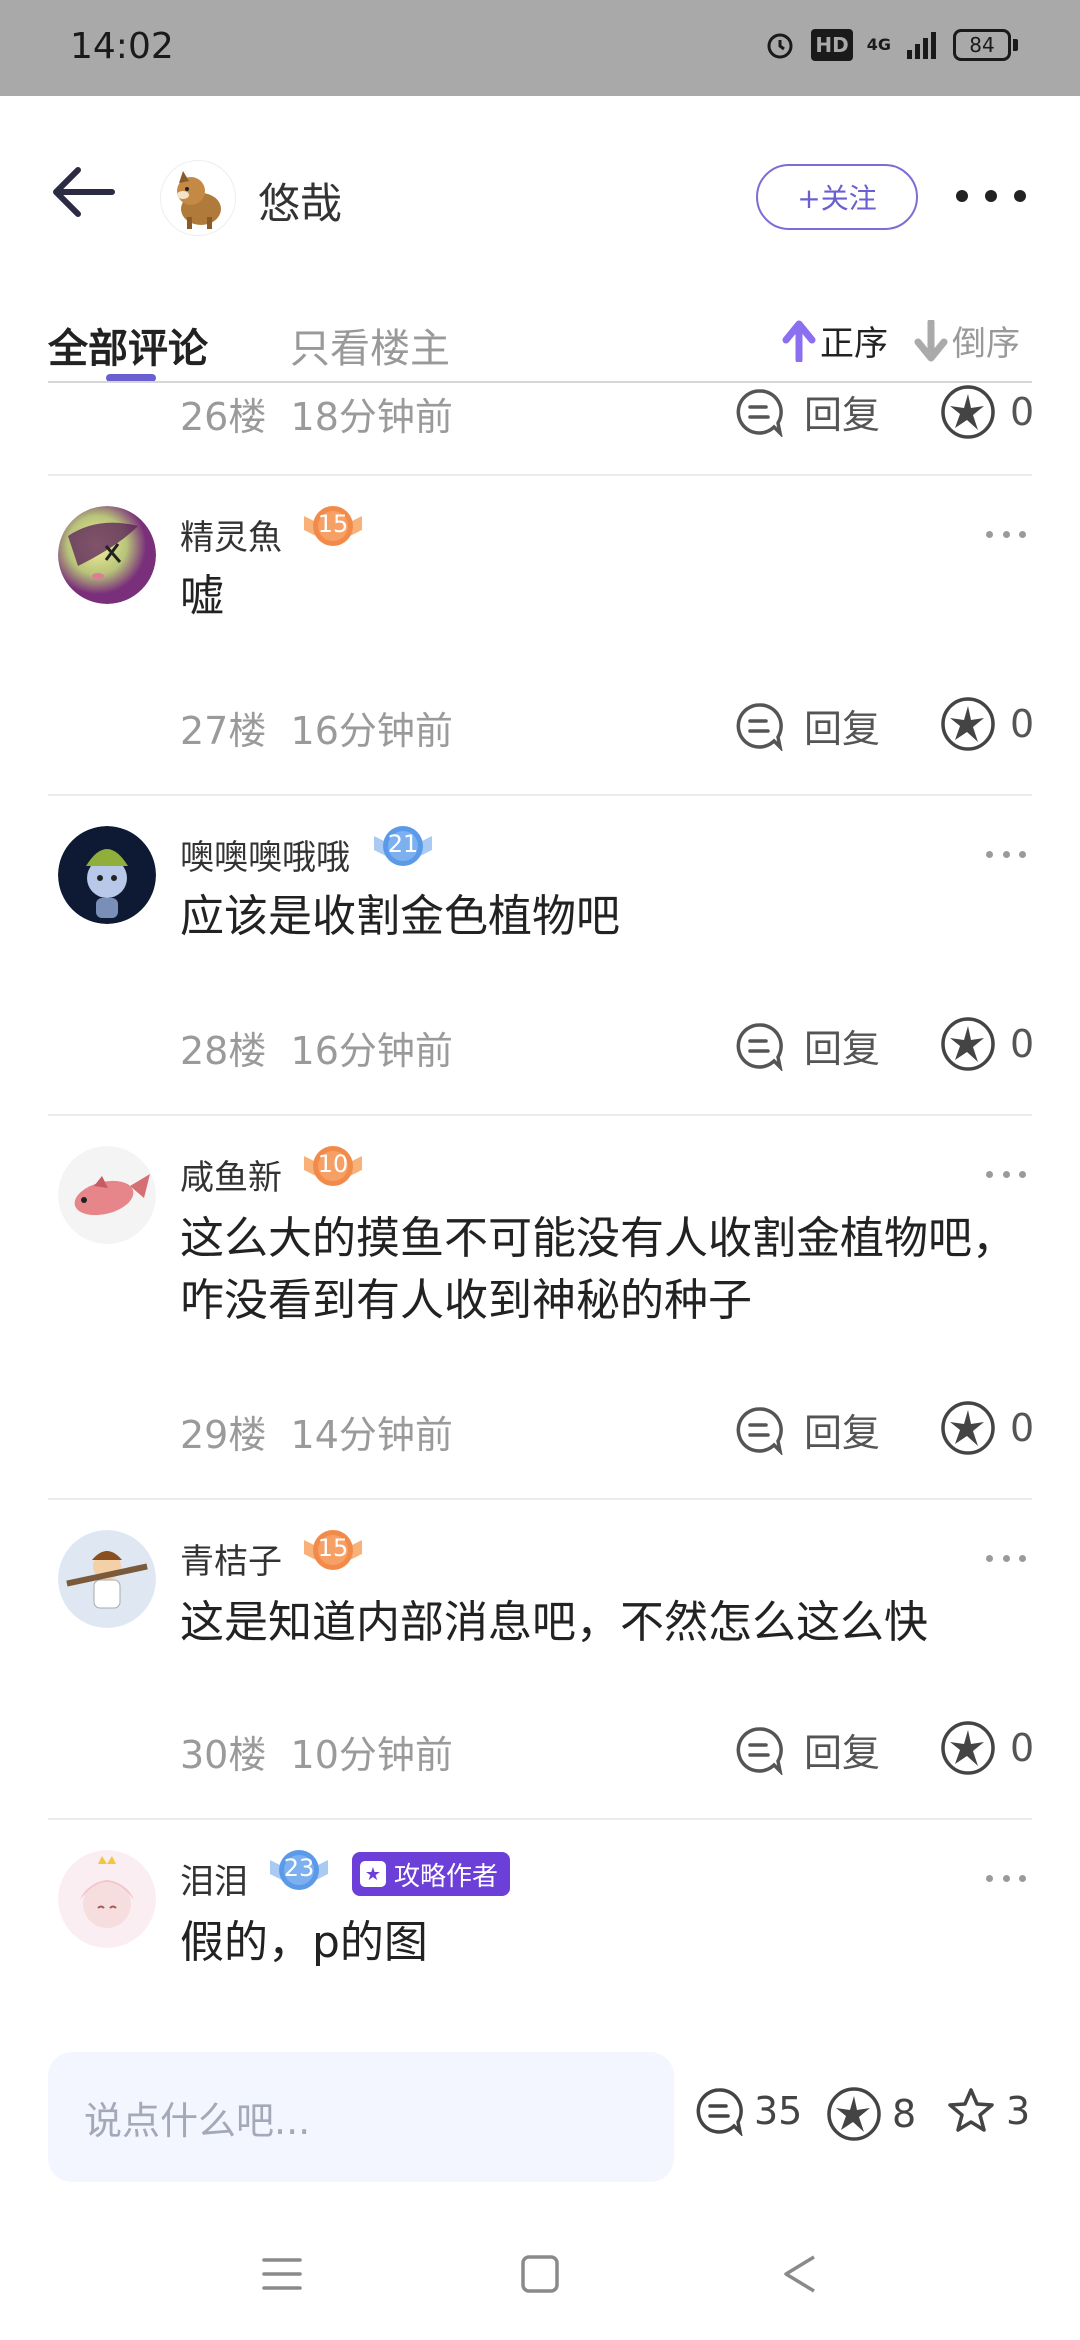 This screenshot has height=2340, width=1080. Describe the element at coordinates (231, 1174) in the screenshot. I see `comment-username: 咸鱼新` at that location.